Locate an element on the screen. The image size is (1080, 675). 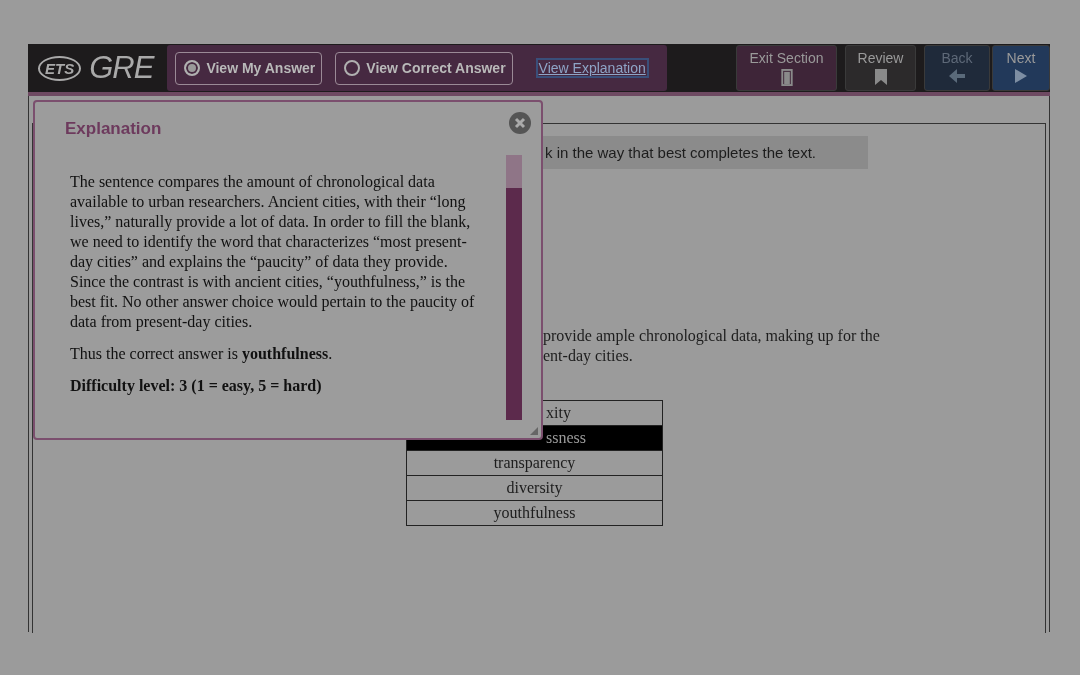
answer-choice: youthfulness is located at coordinates (534, 512).